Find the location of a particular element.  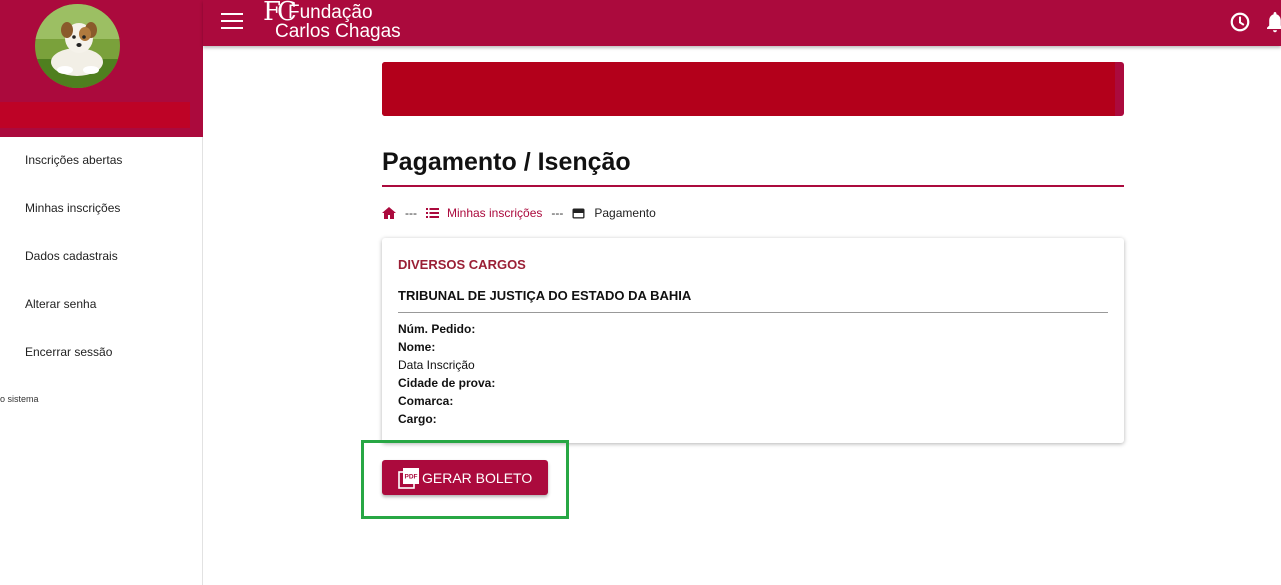

alert-banner-fill is located at coordinates (748, 89).